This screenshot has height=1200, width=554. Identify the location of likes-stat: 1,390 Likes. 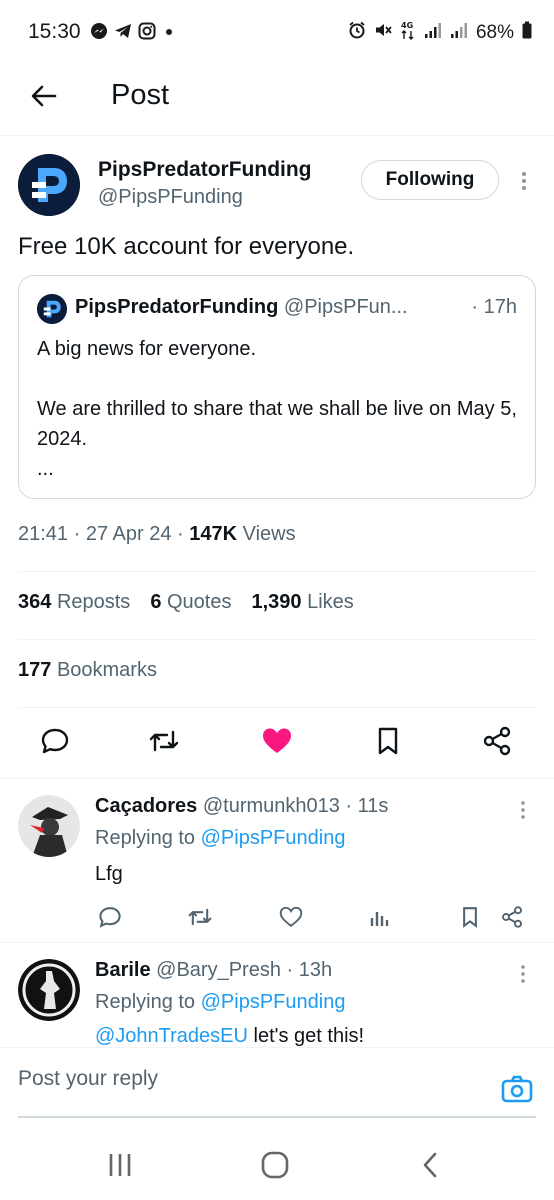
(302, 602).